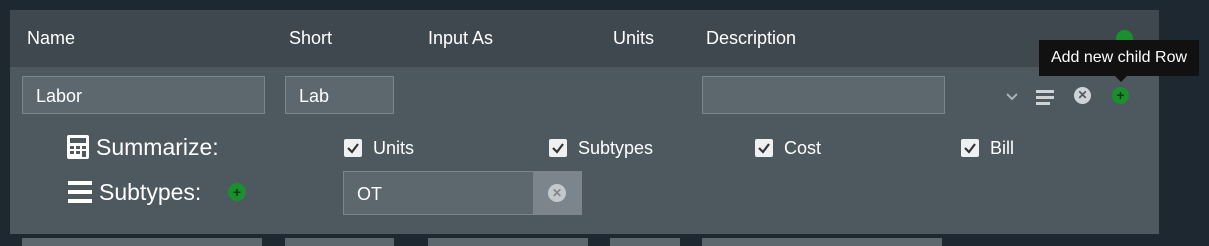  What do you see at coordinates (339, 95) in the screenshot?
I see `short-input: Lab` at bounding box center [339, 95].